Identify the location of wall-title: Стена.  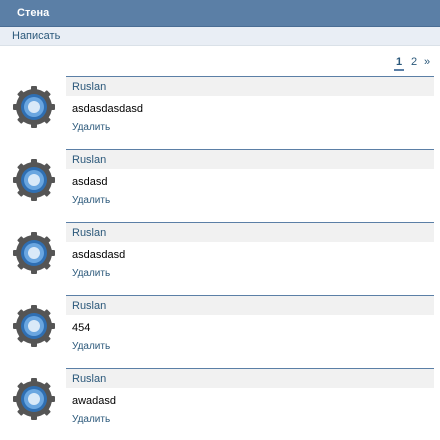
(33, 13).